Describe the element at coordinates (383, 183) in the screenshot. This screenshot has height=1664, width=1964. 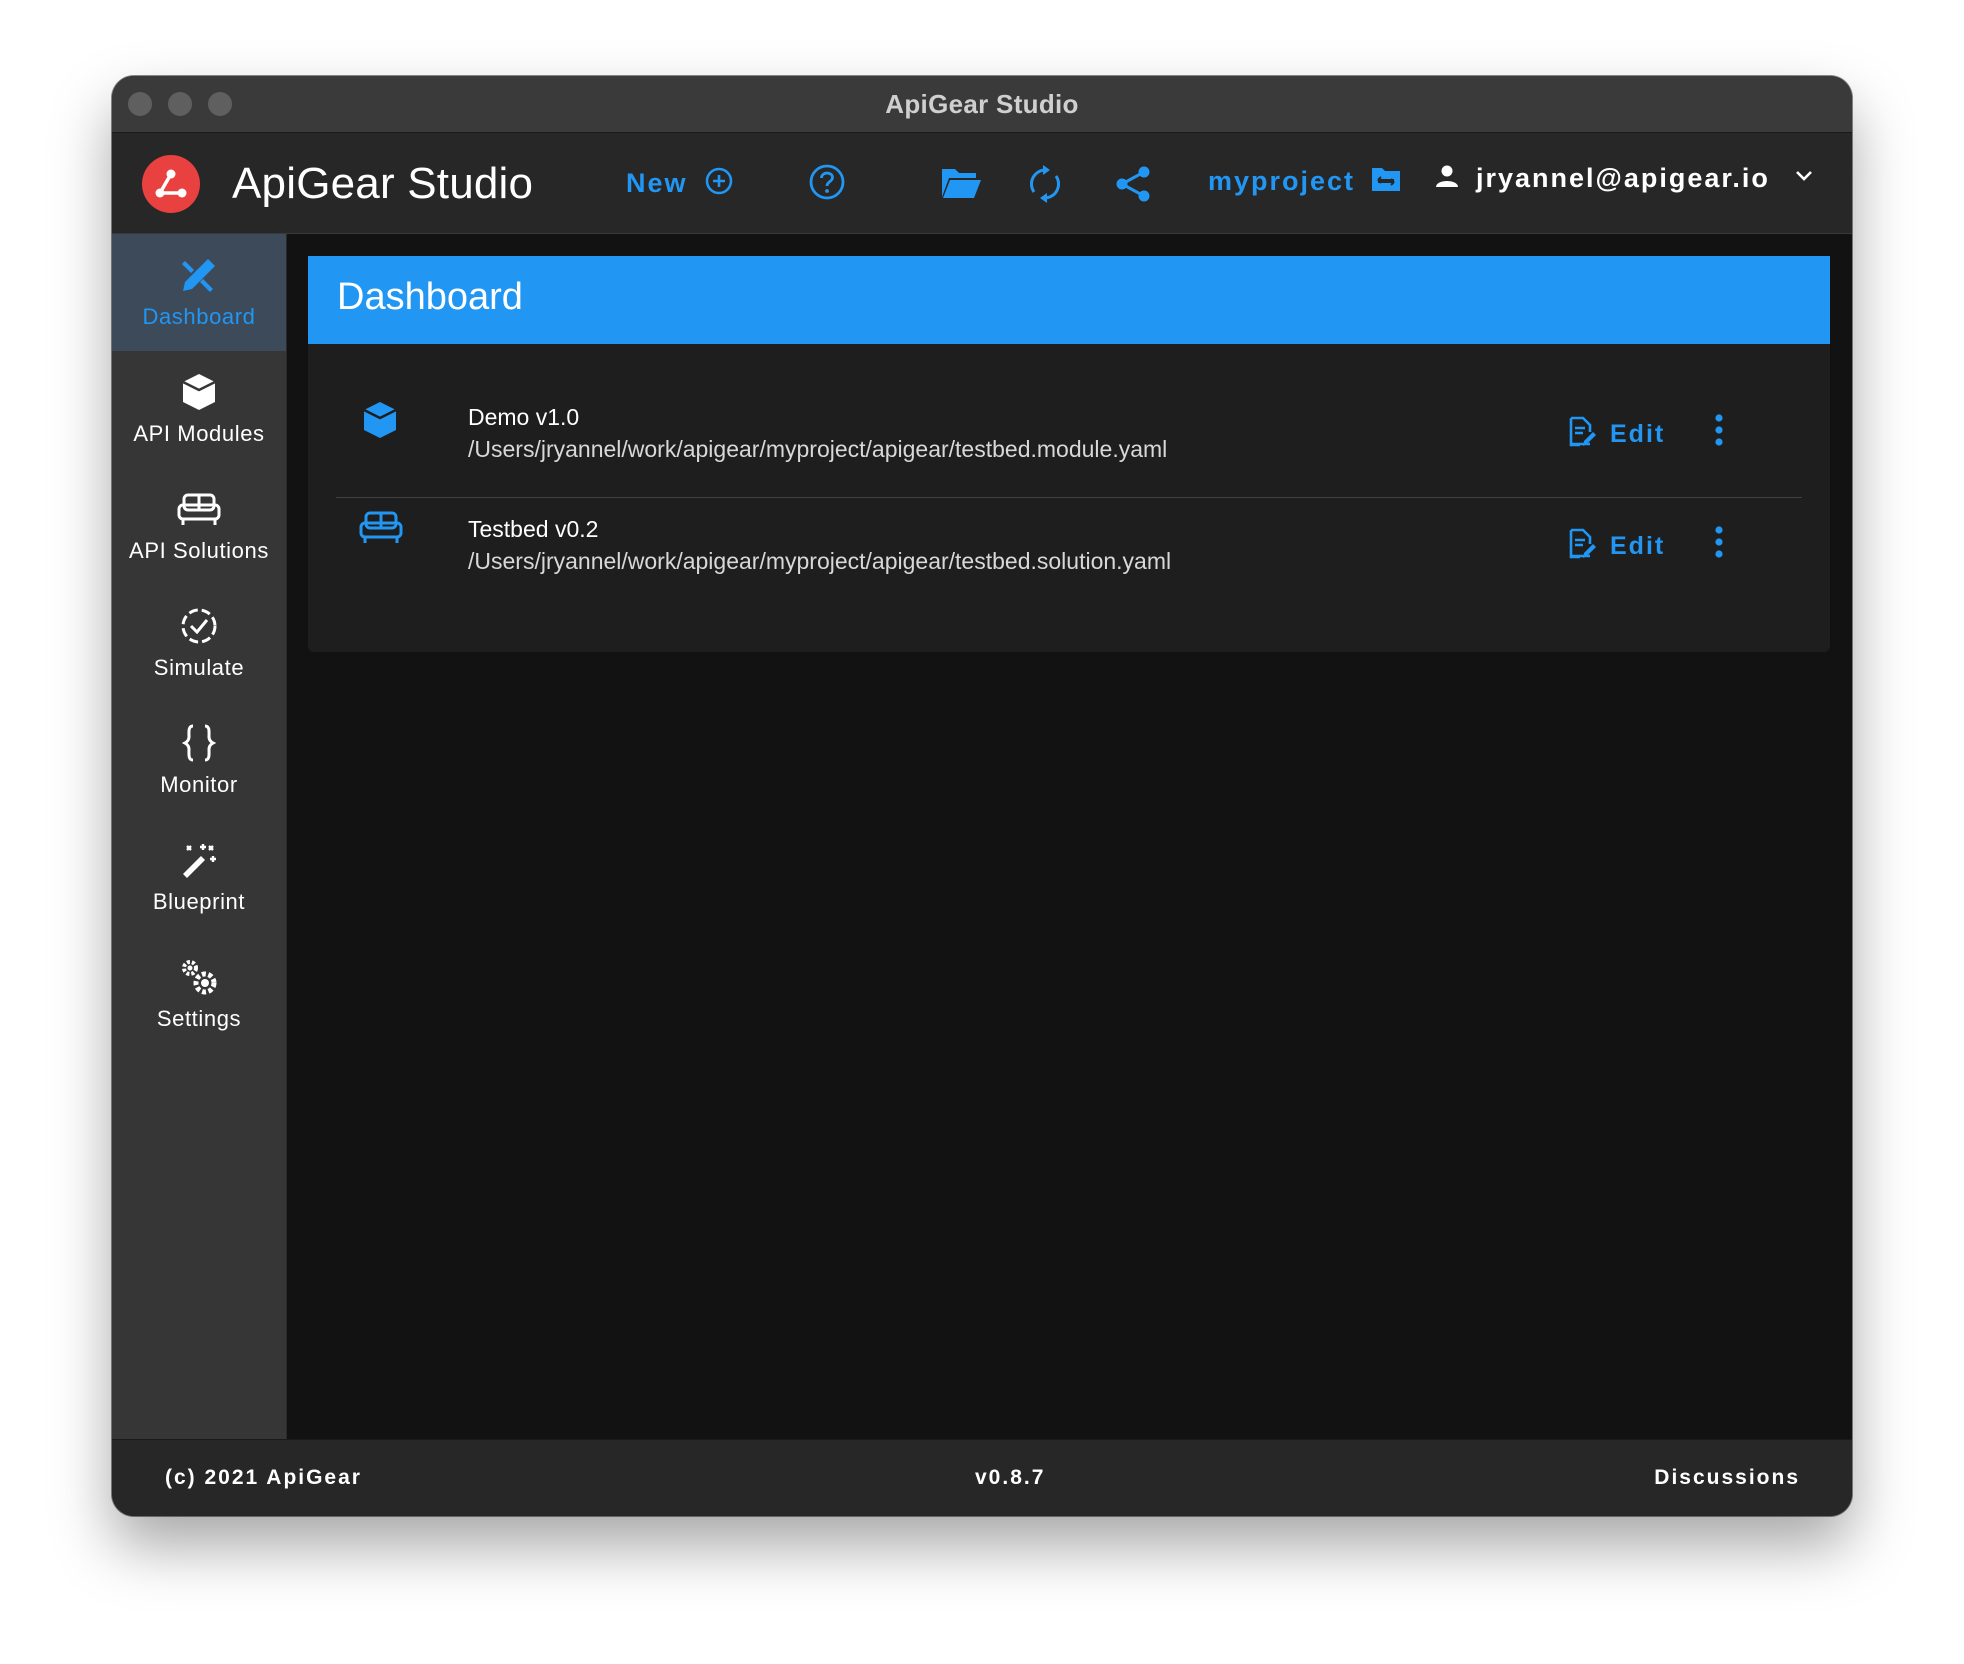
I see `app-name: ApiGear Studio` at that location.